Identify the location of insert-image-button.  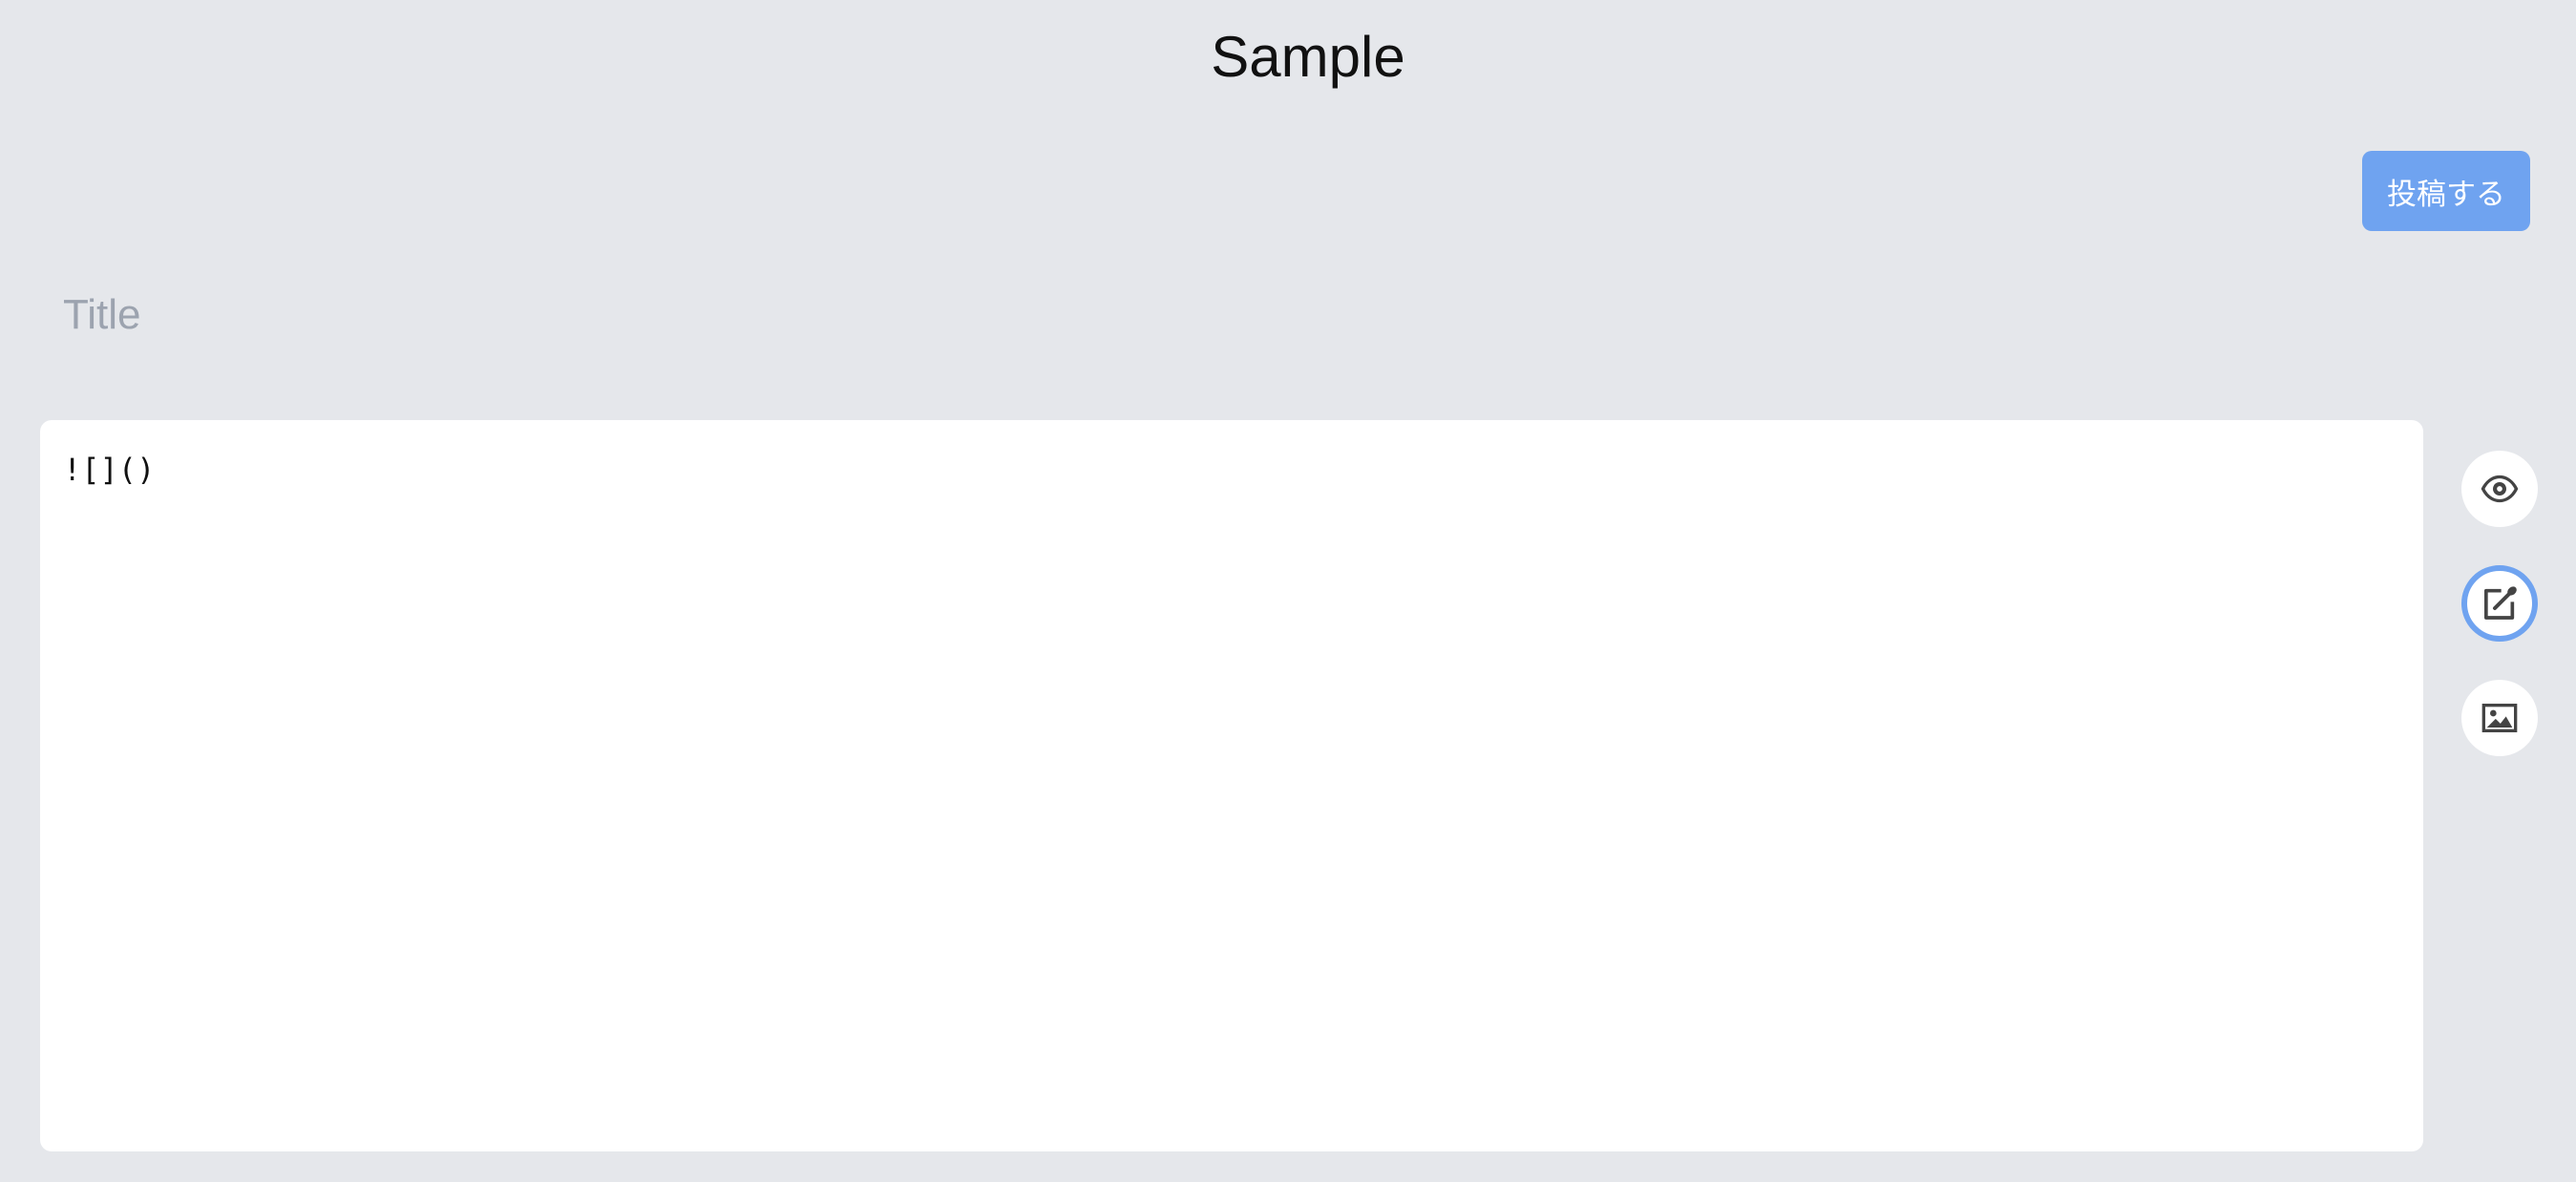
(2499, 718).